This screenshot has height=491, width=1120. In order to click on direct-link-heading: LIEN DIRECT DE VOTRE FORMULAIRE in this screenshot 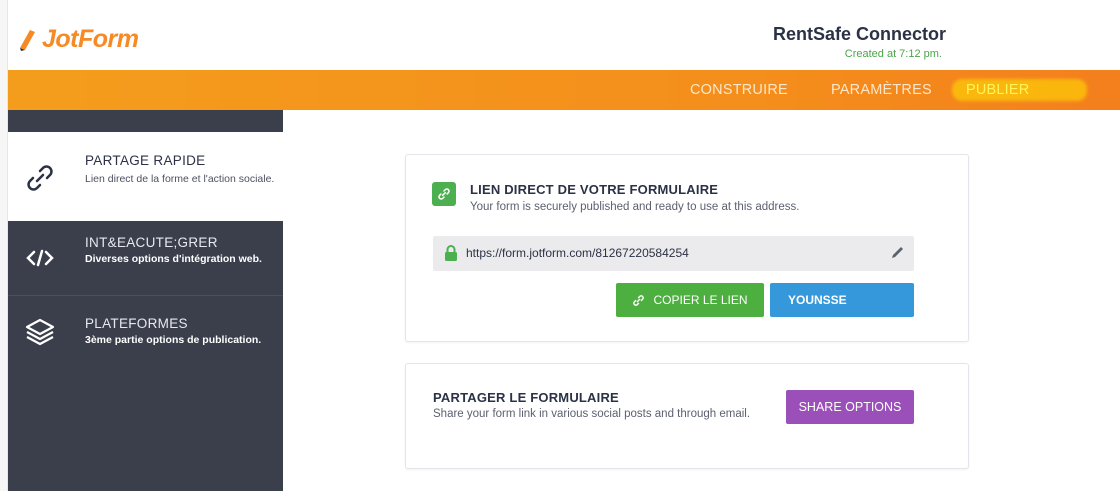, I will do `click(594, 189)`.